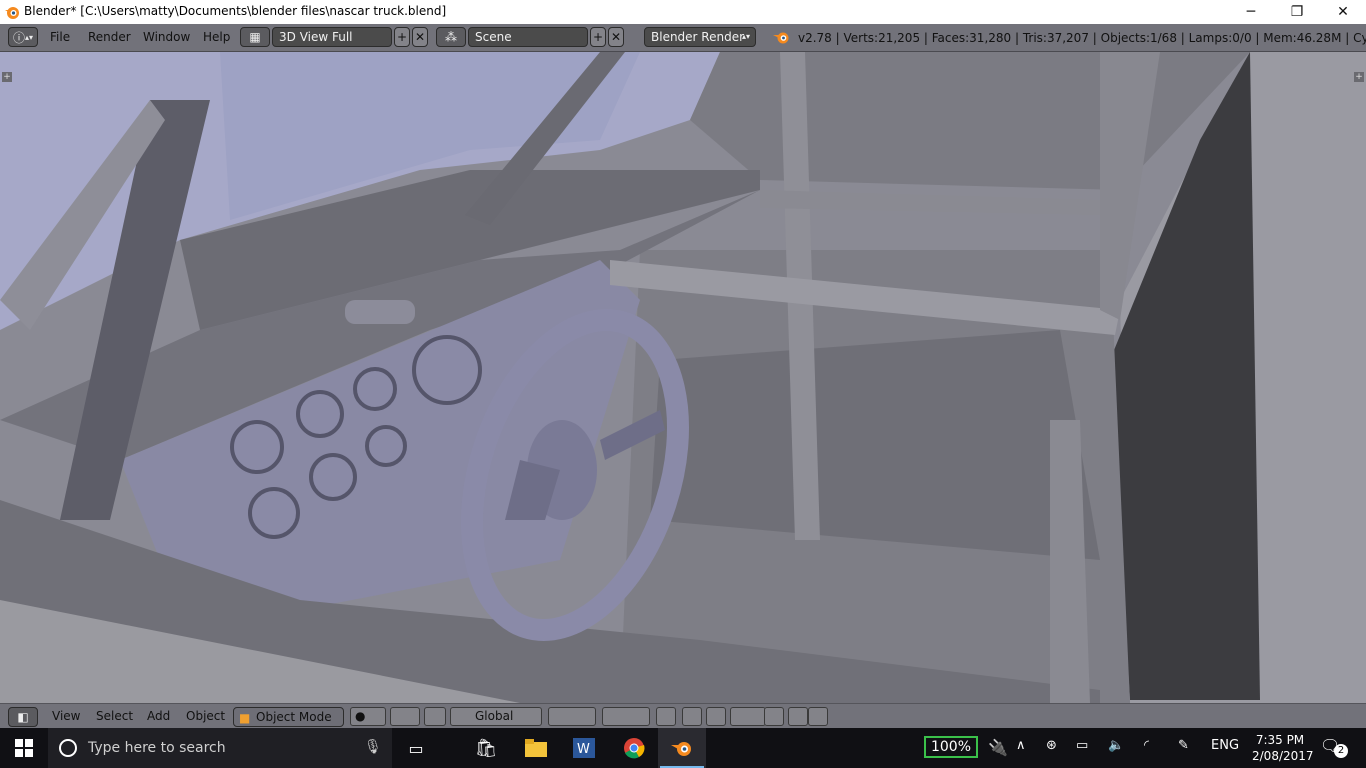 The height and width of the screenshot is (768, 1366). Describe the element at coordinates (60, 37) in the screenshot. I see `menu-file: File` at that location.